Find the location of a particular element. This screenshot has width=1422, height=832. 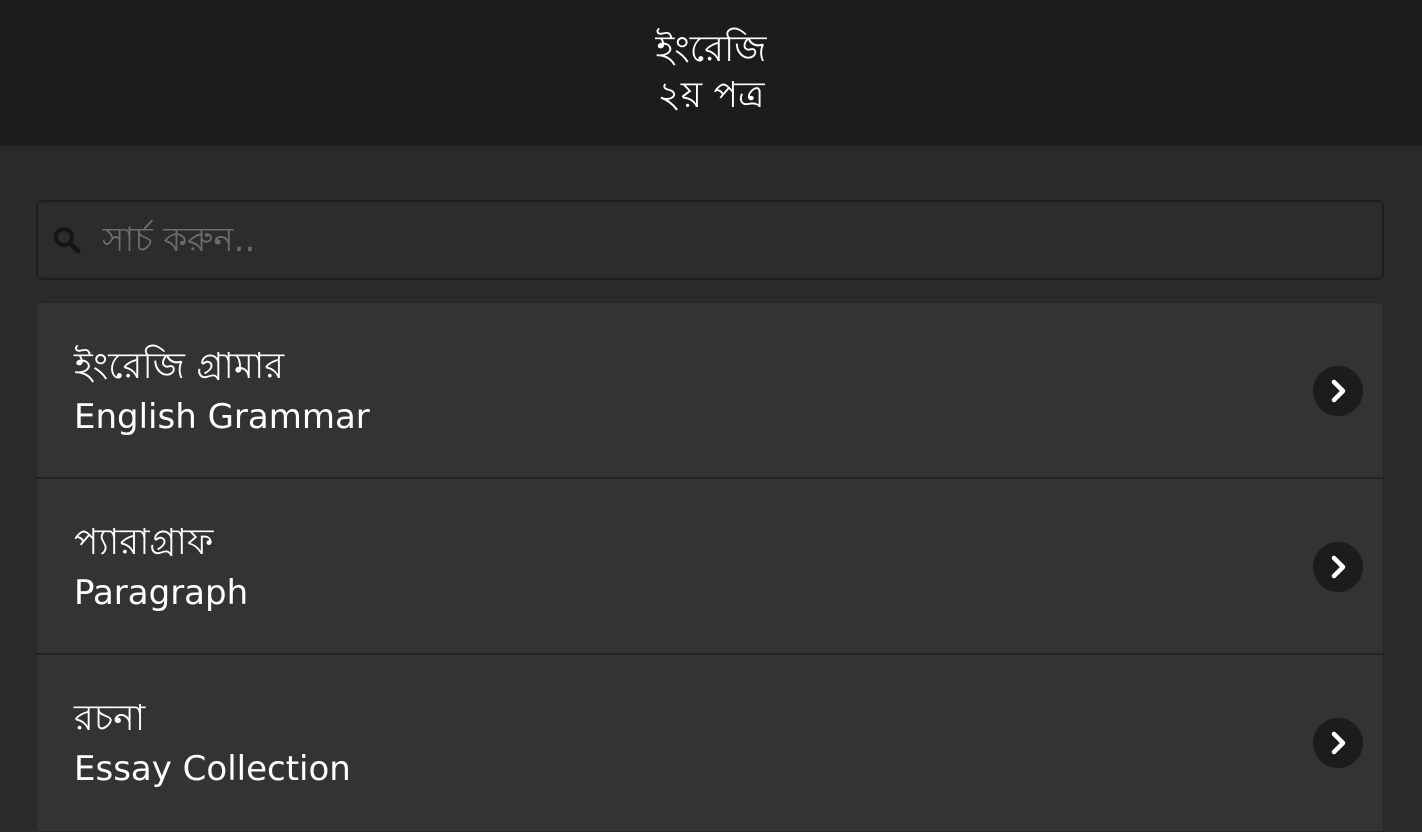

search-bar is located at coordinates (710, 240).